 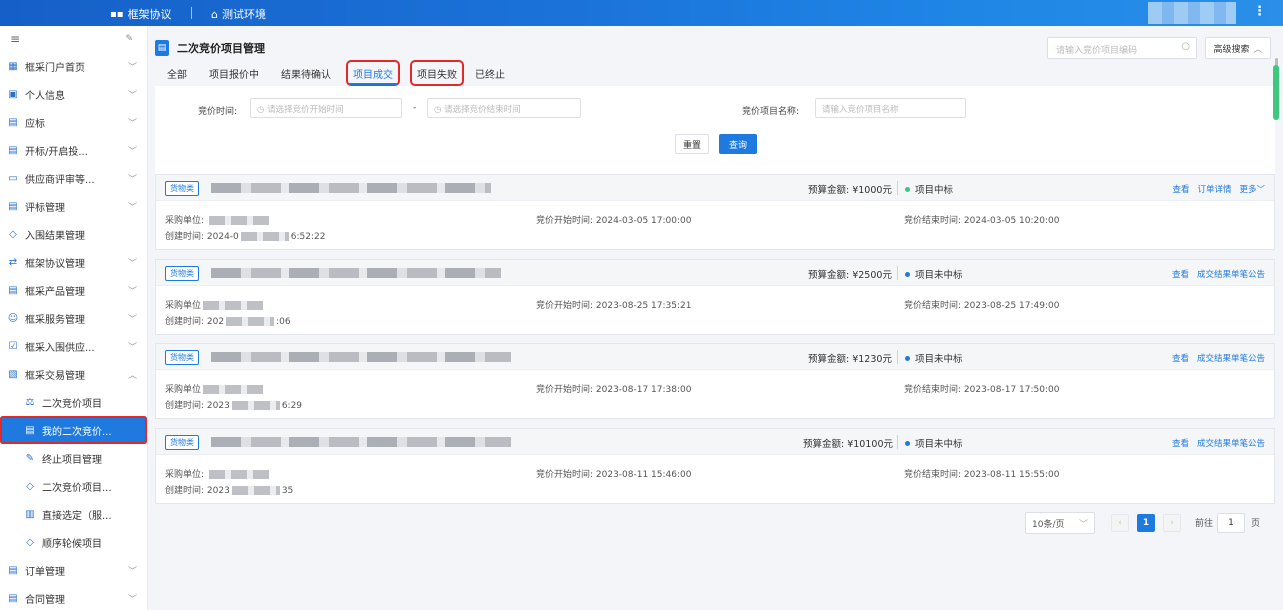 I want to click on sidebar-item-label: 框采门户首页, so click(x=55, y=68).